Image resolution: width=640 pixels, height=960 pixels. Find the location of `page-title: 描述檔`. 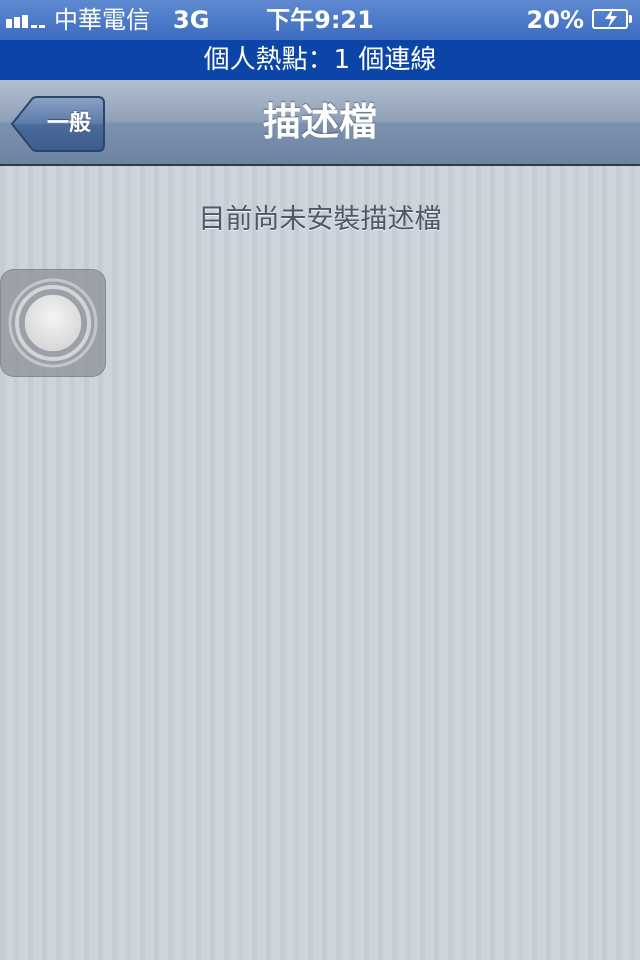

page-title: 描述檔 is located at coordinates (319, 122).